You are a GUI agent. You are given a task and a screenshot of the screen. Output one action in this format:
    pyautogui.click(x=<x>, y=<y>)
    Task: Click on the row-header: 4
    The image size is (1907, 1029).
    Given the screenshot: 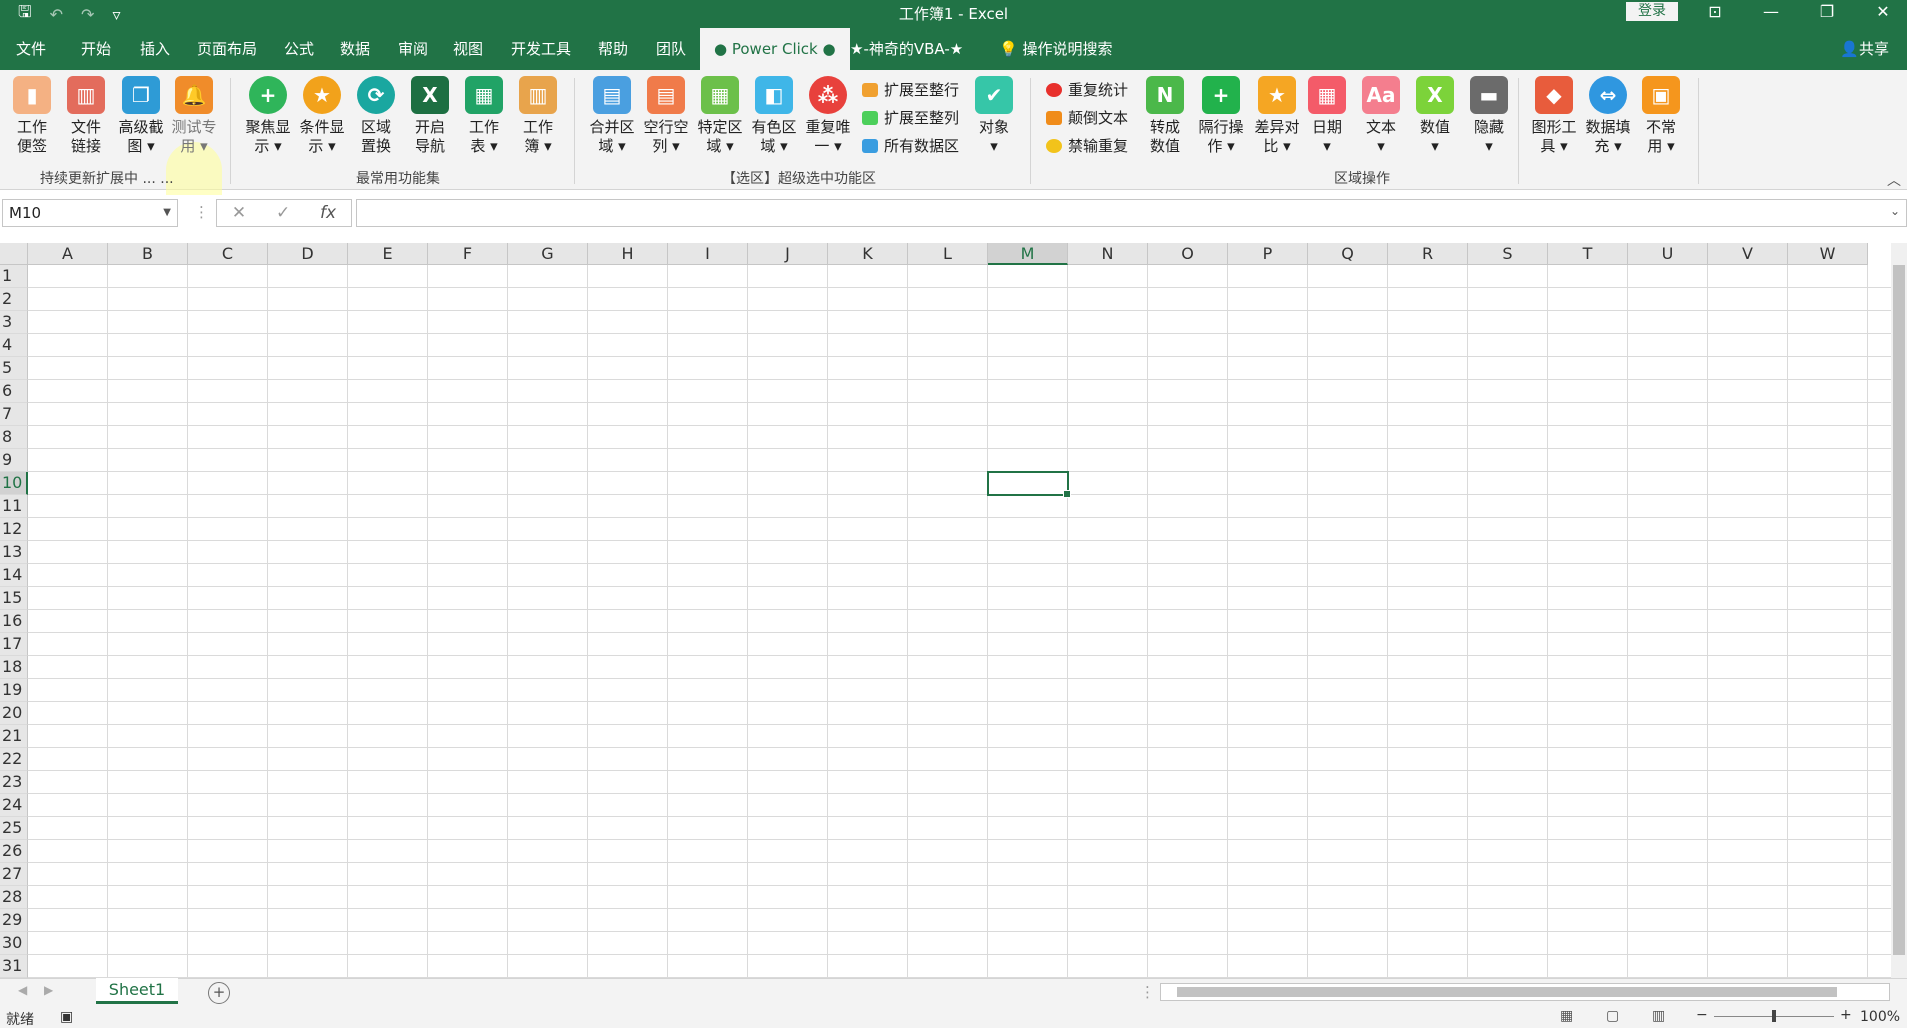 What is the action you would take?
    pyautogui.click(x=14, y=345)
    